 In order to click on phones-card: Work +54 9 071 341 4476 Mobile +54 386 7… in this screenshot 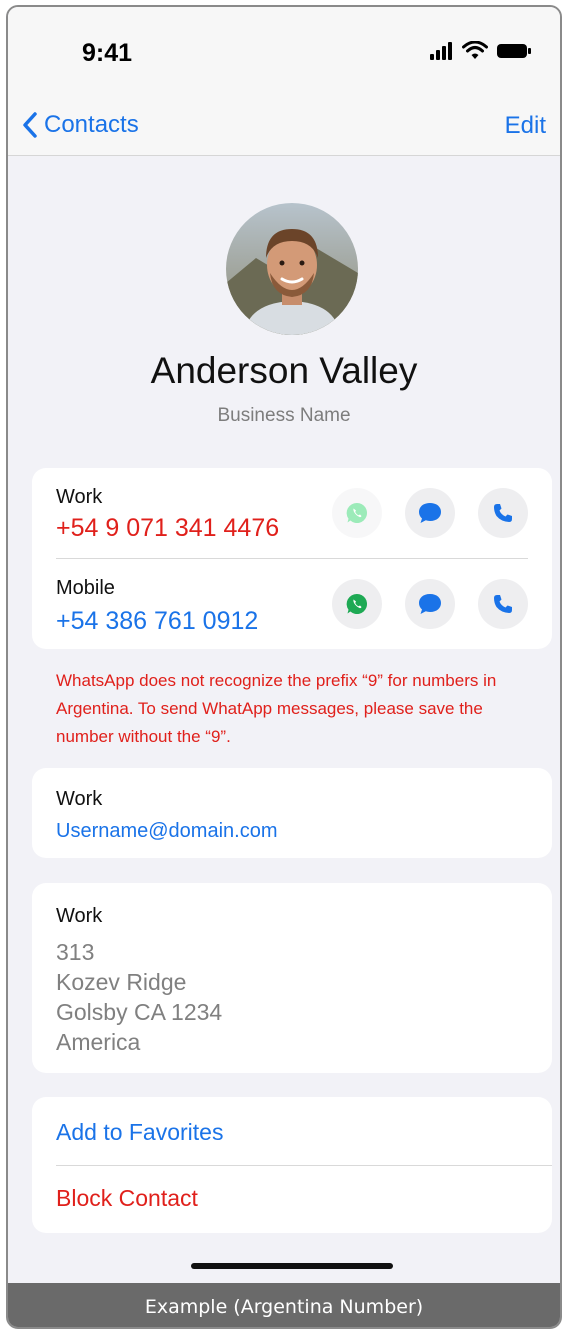, I will do `click(292, 558)`.